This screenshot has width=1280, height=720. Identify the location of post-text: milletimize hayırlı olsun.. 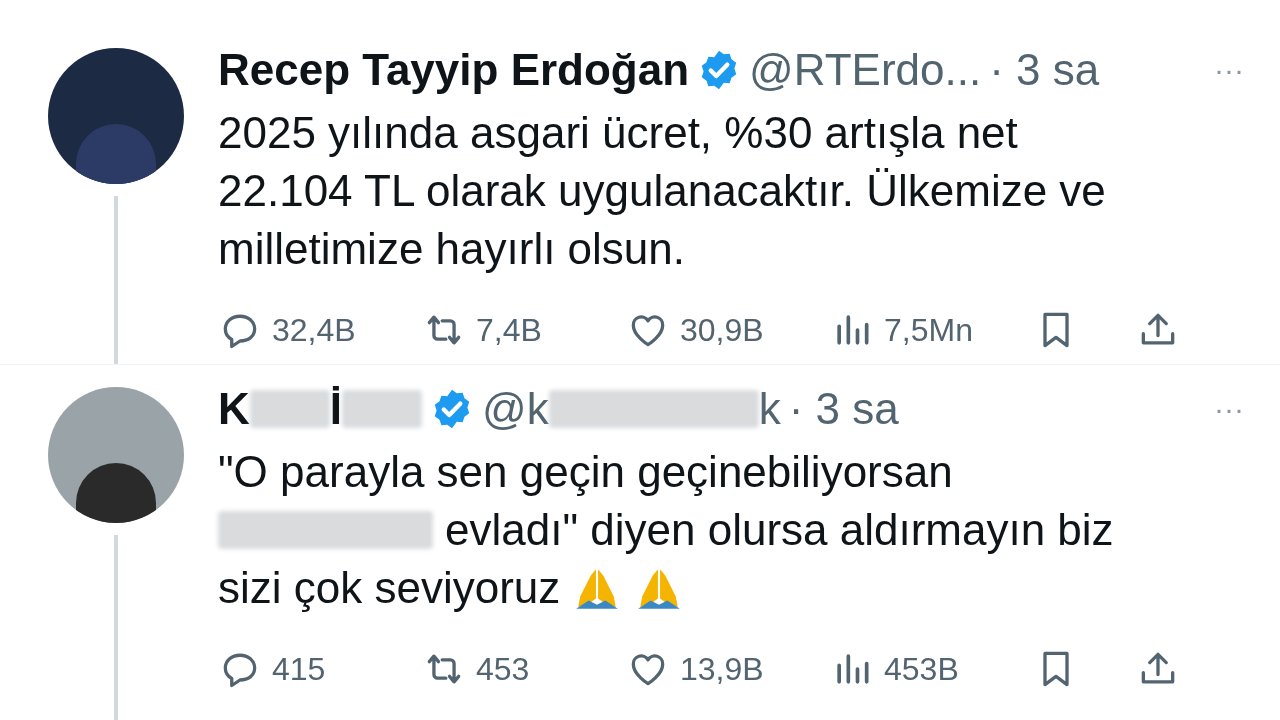
(452, 249).